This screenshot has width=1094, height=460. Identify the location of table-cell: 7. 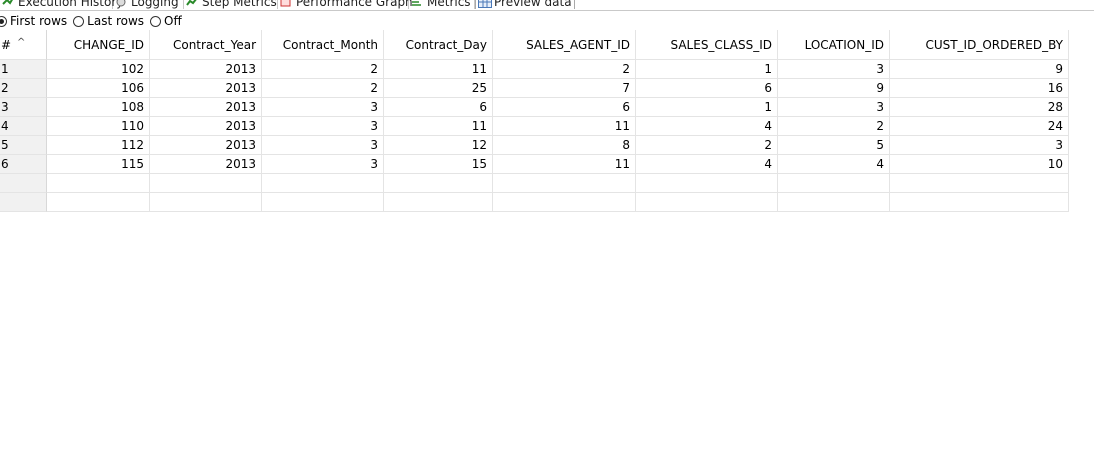
(564, 88).